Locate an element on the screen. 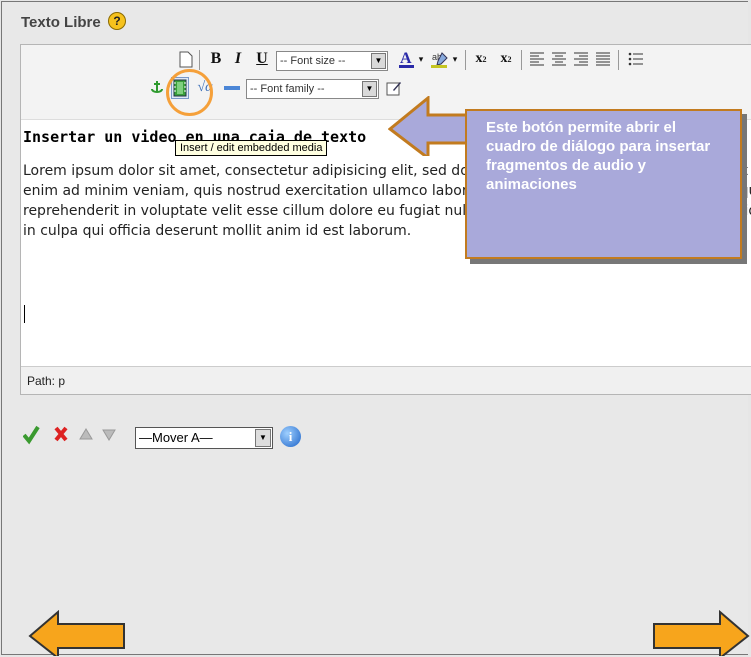 This screenshot has width=751, height=657. subscript-icon: x2 is located at coordinates (481, 59).